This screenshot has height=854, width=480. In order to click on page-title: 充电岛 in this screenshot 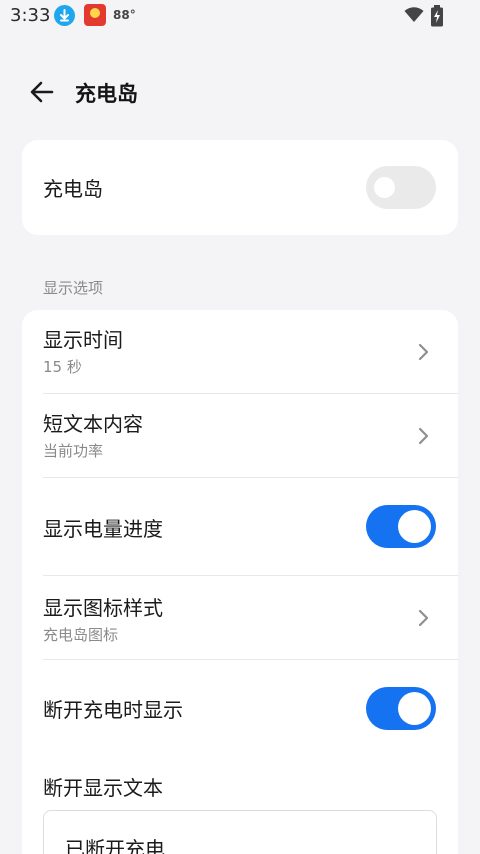, I will do `click(106, 94)`.